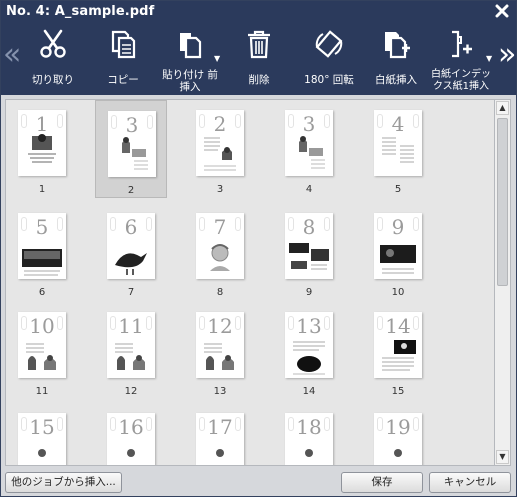 Image resolution: width=517 pixels, height=497 pixels. Describe the element at coordinates (502, 202) in the screenshot. I see `scrollbar-thumb` at that location.